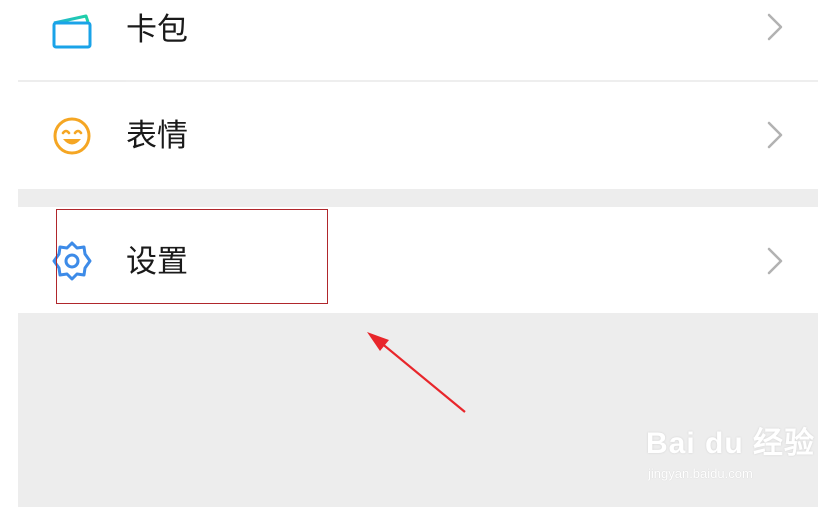 Image resolution: width=820 pixels, height=507 pixels. What do you see at coordinates (157, 136) in the screenshot?
I see `menu-item-label: 表情` at bounding box center [157, 136].